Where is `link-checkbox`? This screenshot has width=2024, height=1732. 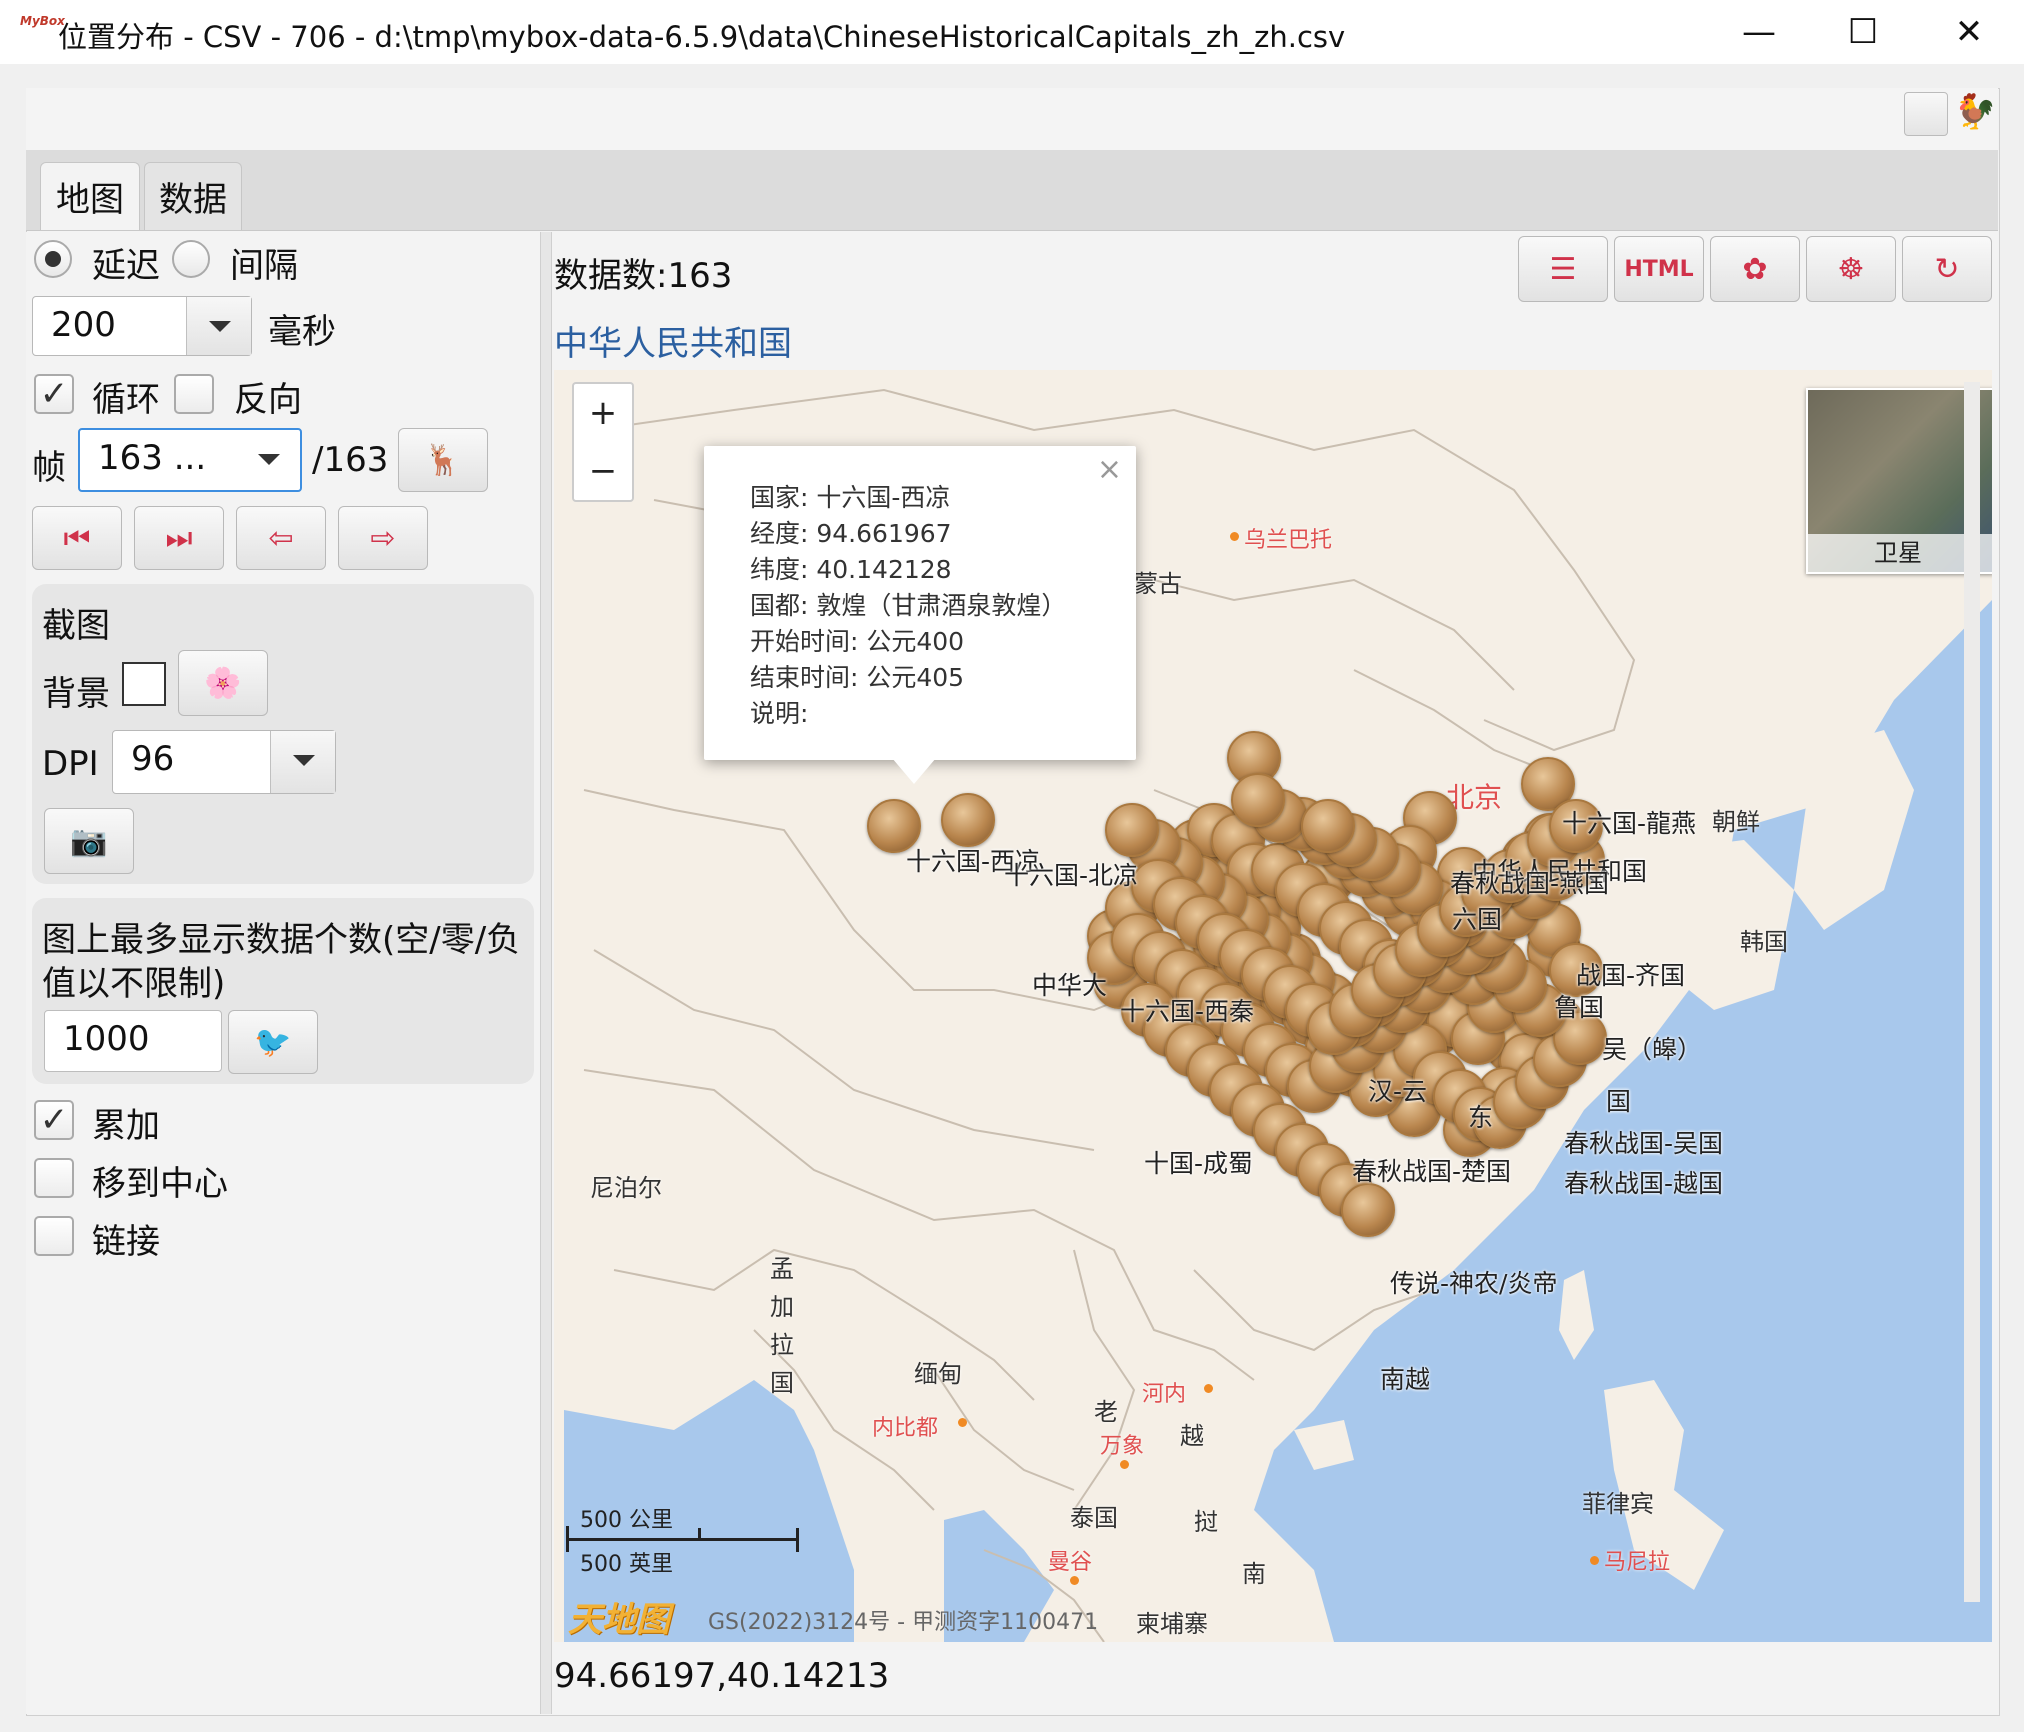 link-checkbox is located at coordinates (54, 1236).